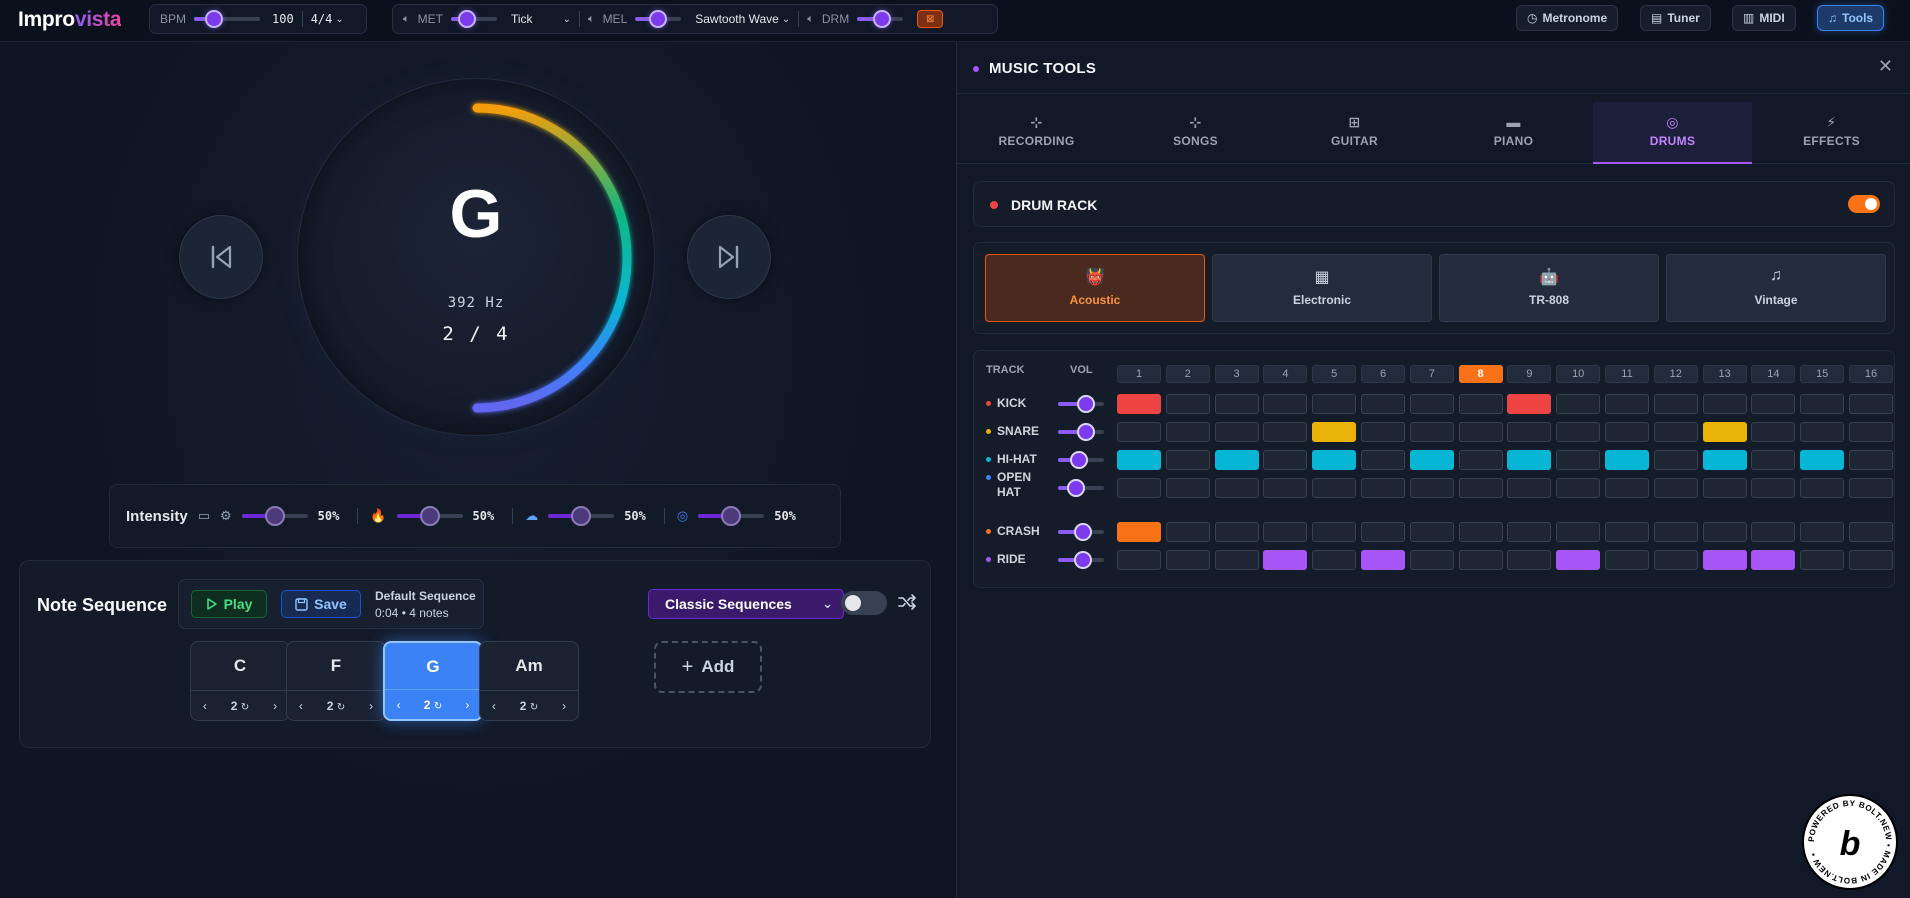 This screenshot has height=898, width=1910. Describe the element at coordinates (746, 604) in the screenshot. I see `sequence-preset-select: Classic Sequences ⌄` at that location.